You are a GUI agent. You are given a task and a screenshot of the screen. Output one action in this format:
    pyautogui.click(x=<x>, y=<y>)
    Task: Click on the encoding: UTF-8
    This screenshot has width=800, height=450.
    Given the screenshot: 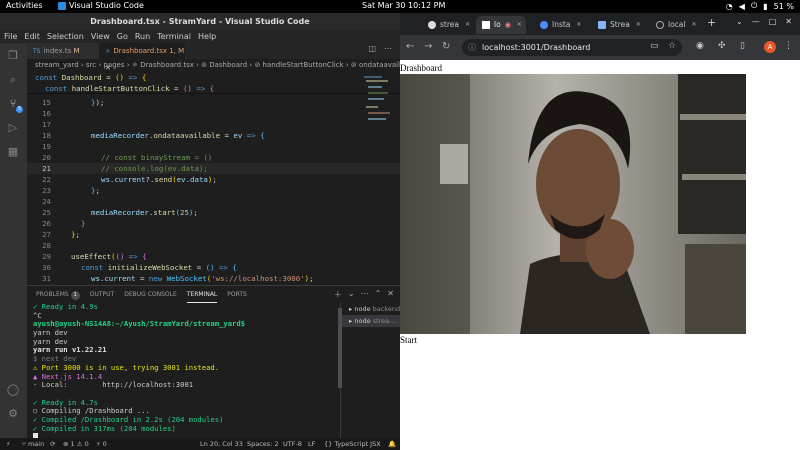 What is the action you would take?
    pyautogui.click(x=292, y=444)
    